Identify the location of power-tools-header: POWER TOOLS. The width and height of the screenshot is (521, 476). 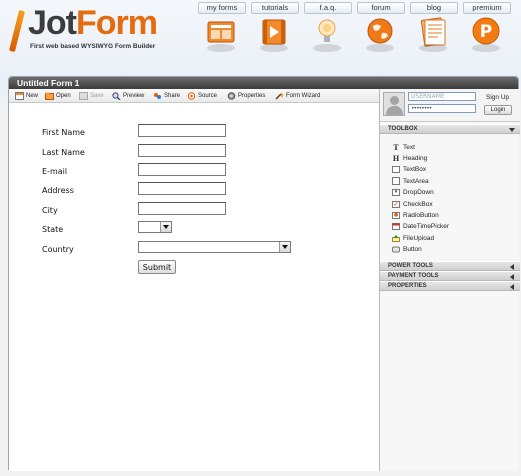
(450, 266).